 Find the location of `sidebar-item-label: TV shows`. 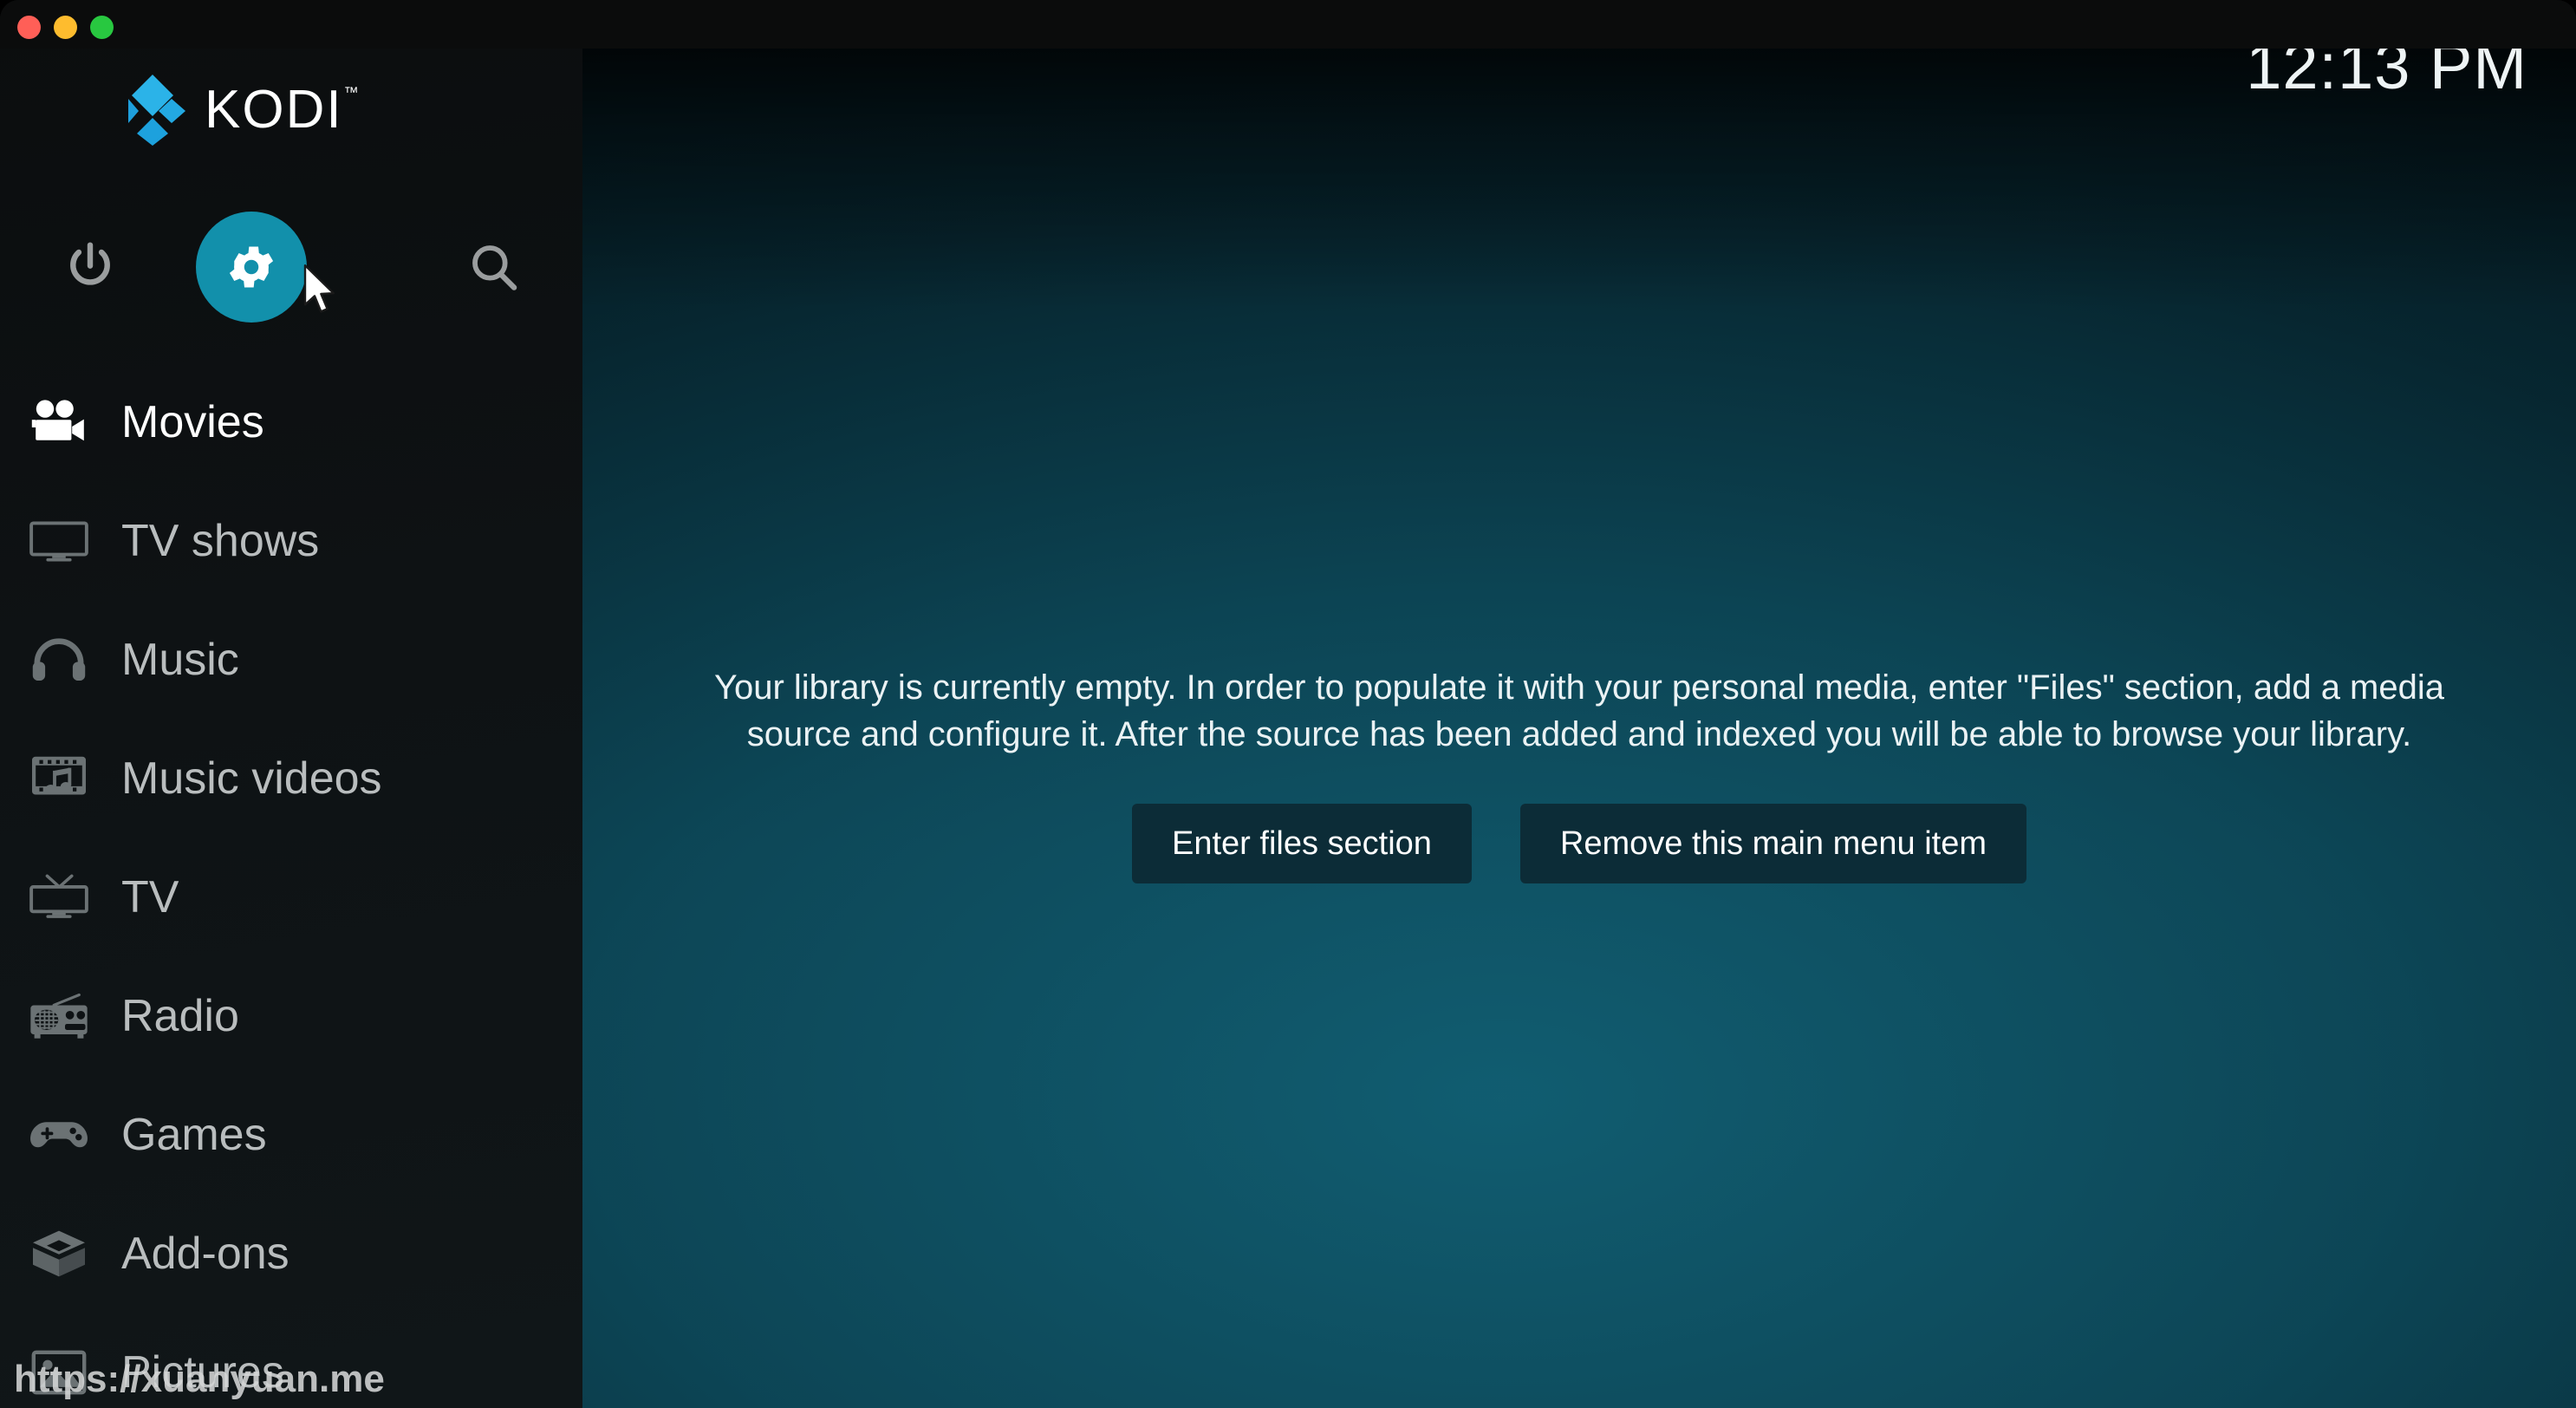

sidebar-item-label: TV shows is located at coordinates (220, 540).